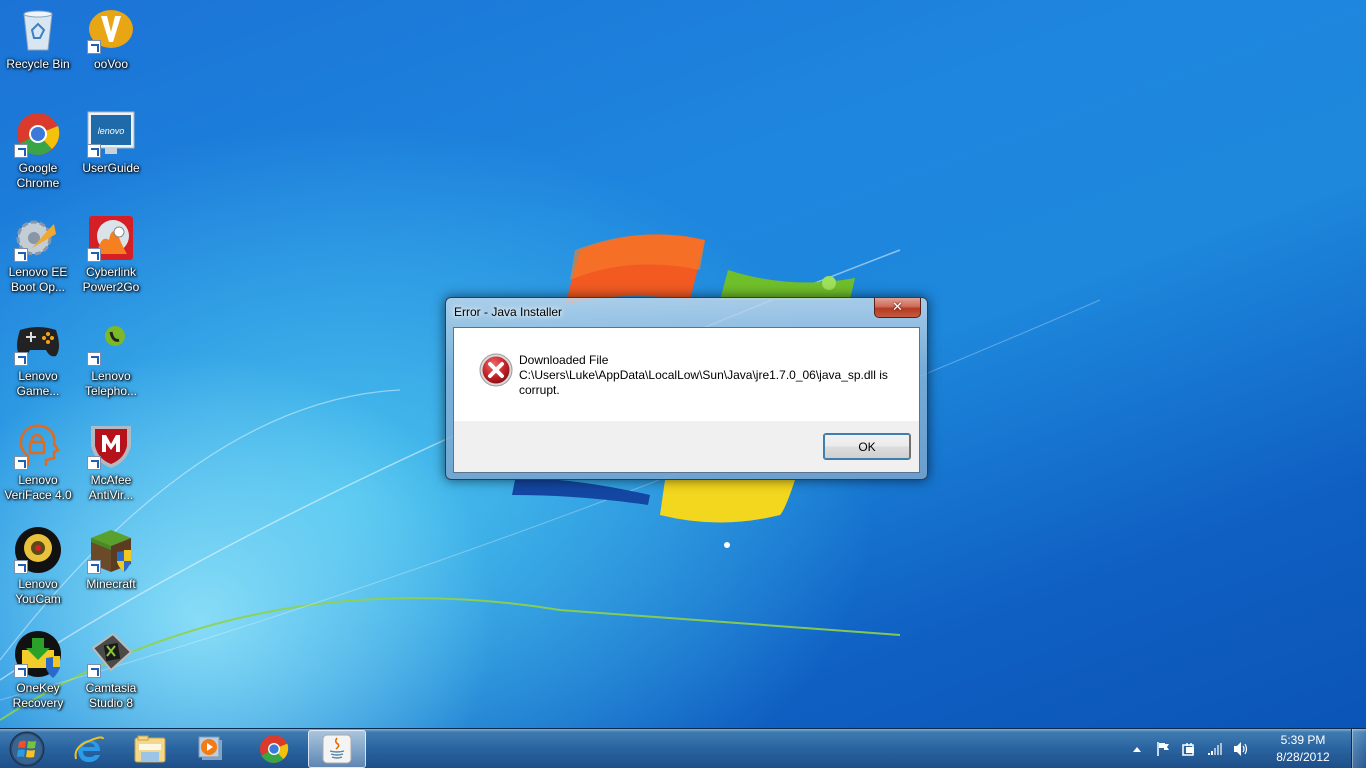 The width and height of the screenshot is (1366, 768). I want to click on message-line: corrupt., so click(539, 390).